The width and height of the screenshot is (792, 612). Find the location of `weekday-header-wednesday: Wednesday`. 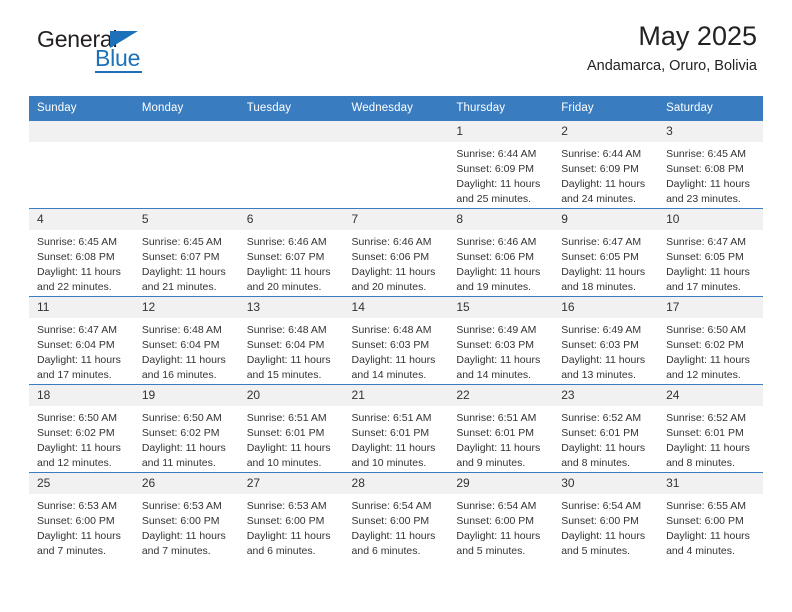

weekday-header-wednesday: Wednesday is located at coordinates (396, 108).